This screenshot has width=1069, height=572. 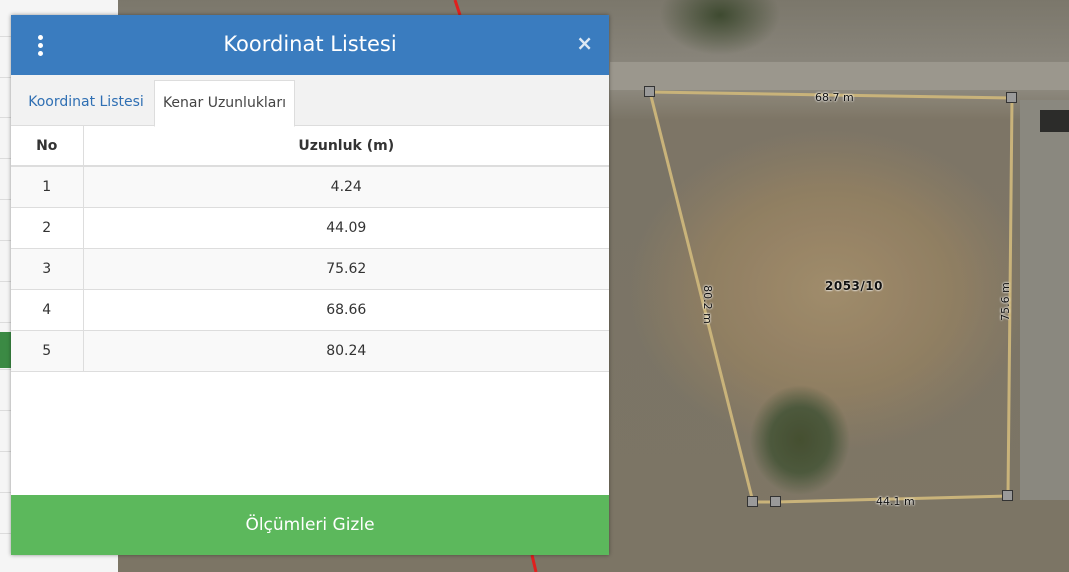 I want to click on row-length: 80.24, so click(x=346, y=350).